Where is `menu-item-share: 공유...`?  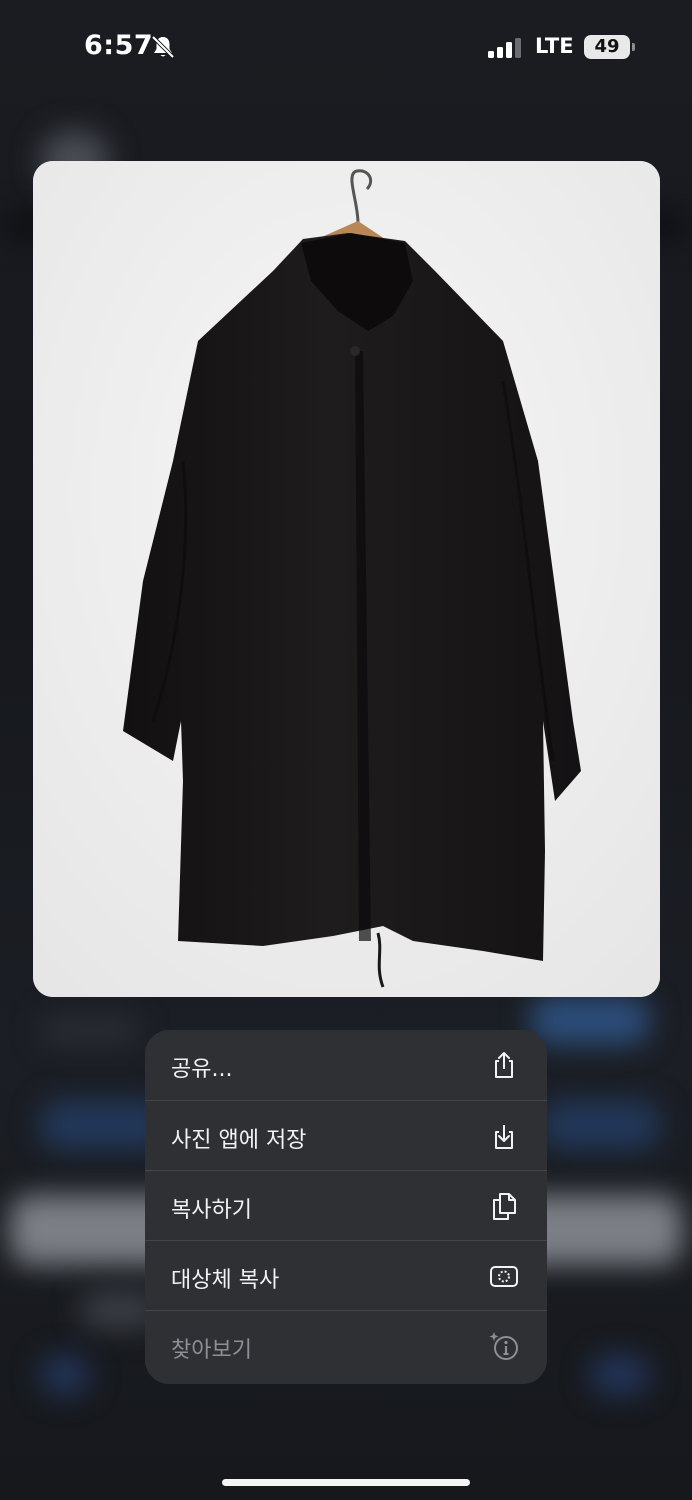
menu-item-share: 공유... is located at coordinates (346, 1065).